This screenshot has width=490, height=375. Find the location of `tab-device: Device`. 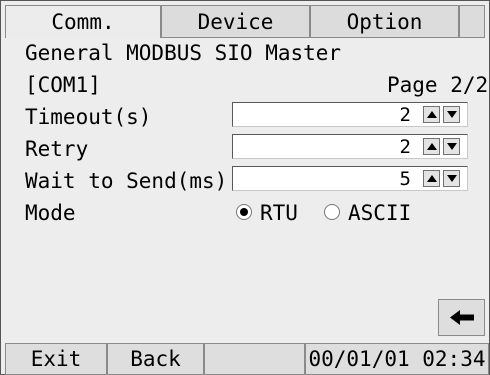

tab-device: Device is located at coordinates (235, 21).